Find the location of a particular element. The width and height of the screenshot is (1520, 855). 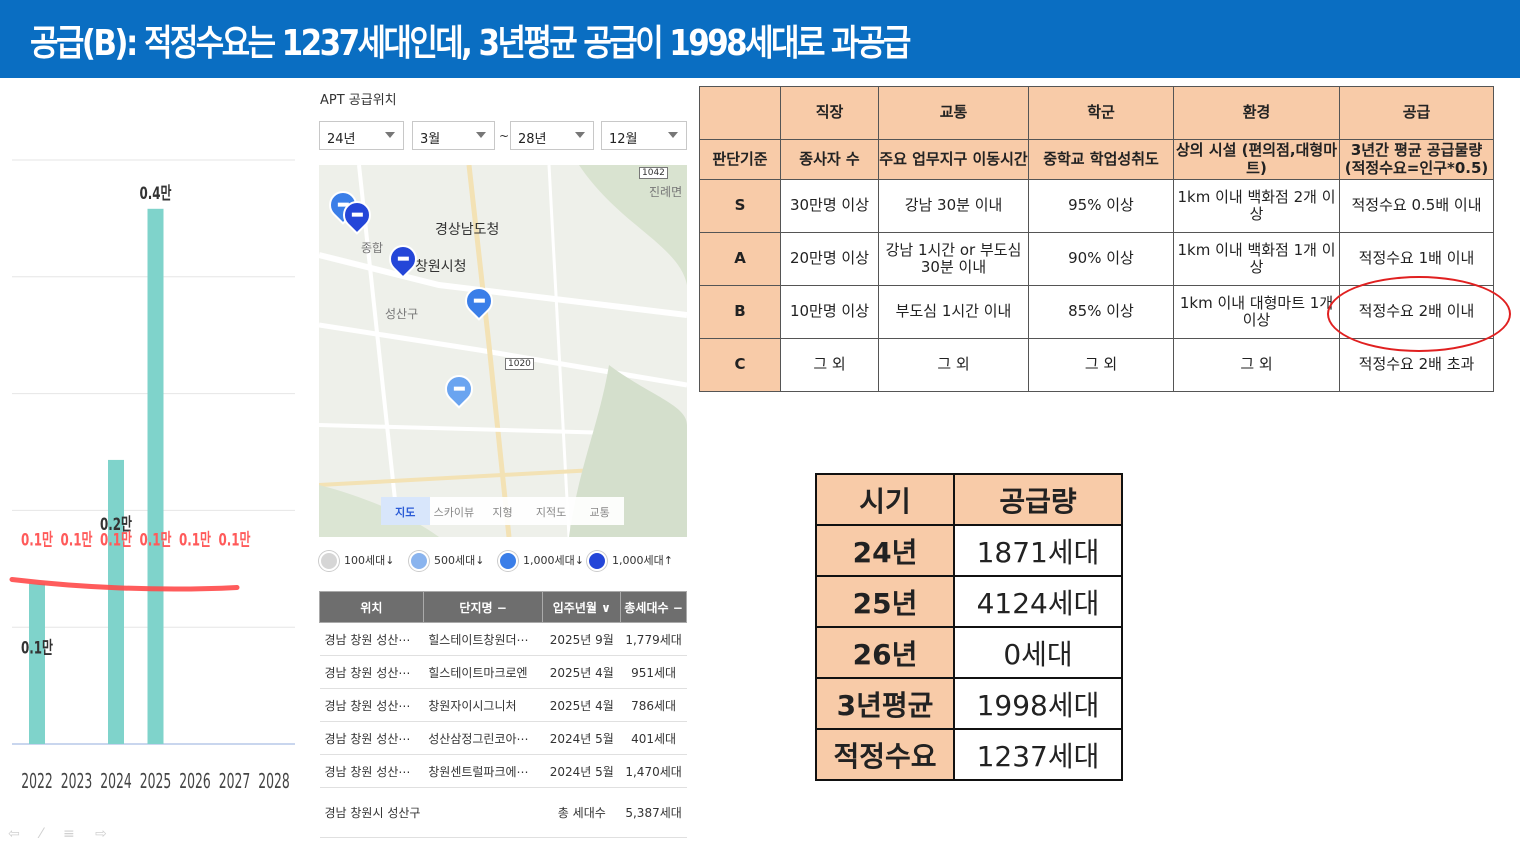

supply-value: 0세대 is located at coordinates (1038, 652).